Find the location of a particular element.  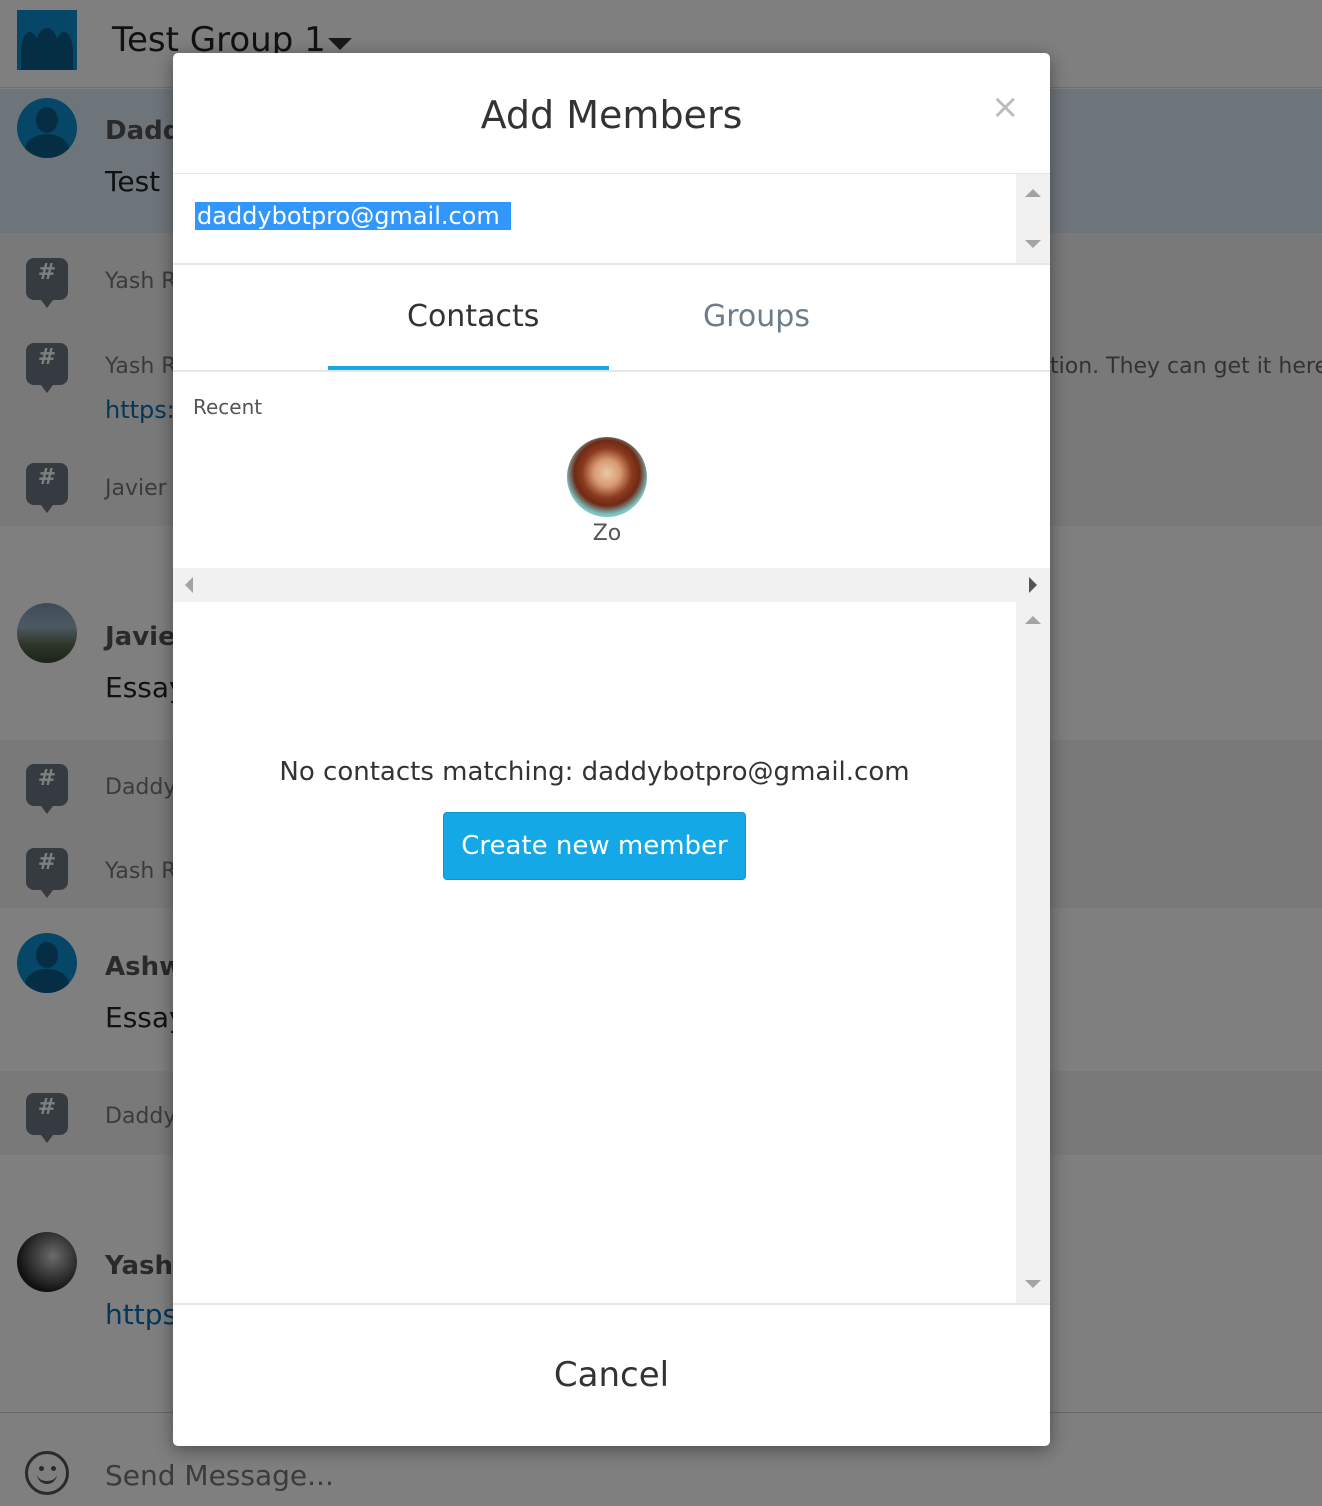

tab-contacts: Contacts is located at coordinates (473, 316).